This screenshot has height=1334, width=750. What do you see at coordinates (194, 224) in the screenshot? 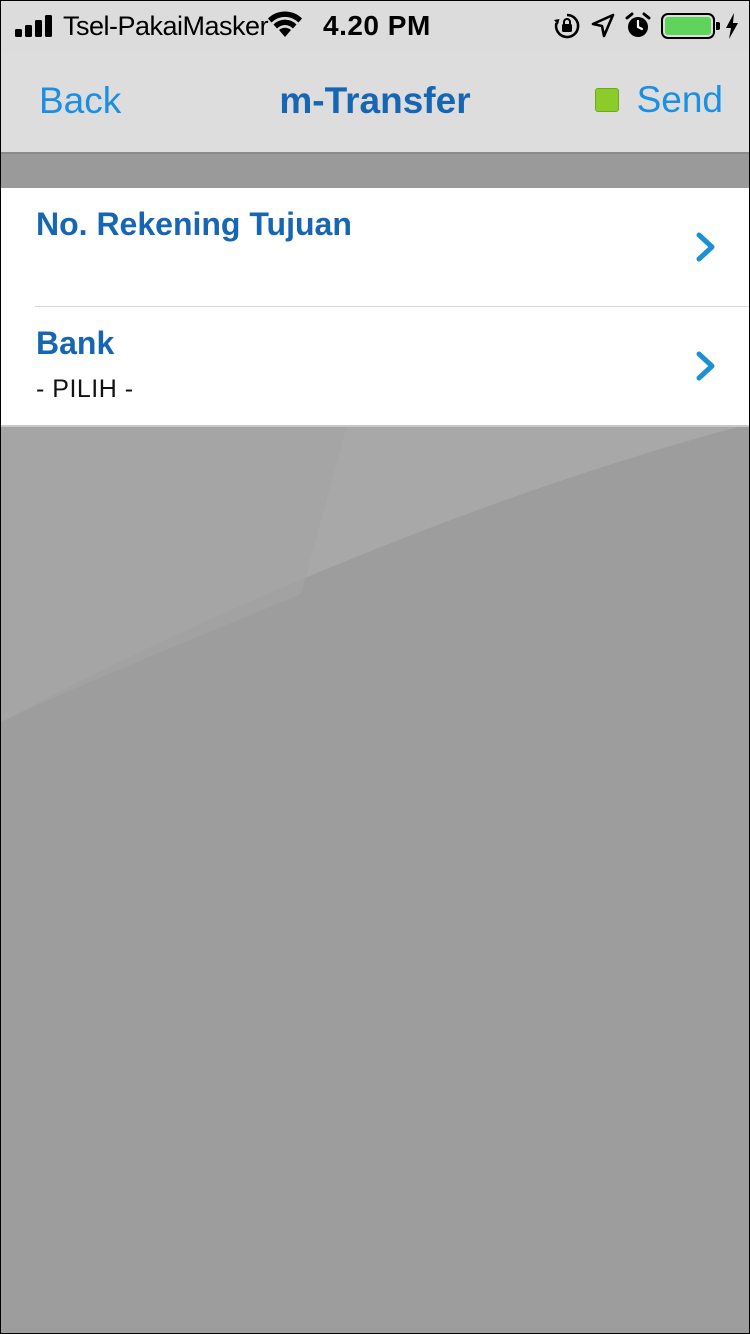
I see `destination-account-label: No. Rekening Tujuan` at bounding box center [194, 224].